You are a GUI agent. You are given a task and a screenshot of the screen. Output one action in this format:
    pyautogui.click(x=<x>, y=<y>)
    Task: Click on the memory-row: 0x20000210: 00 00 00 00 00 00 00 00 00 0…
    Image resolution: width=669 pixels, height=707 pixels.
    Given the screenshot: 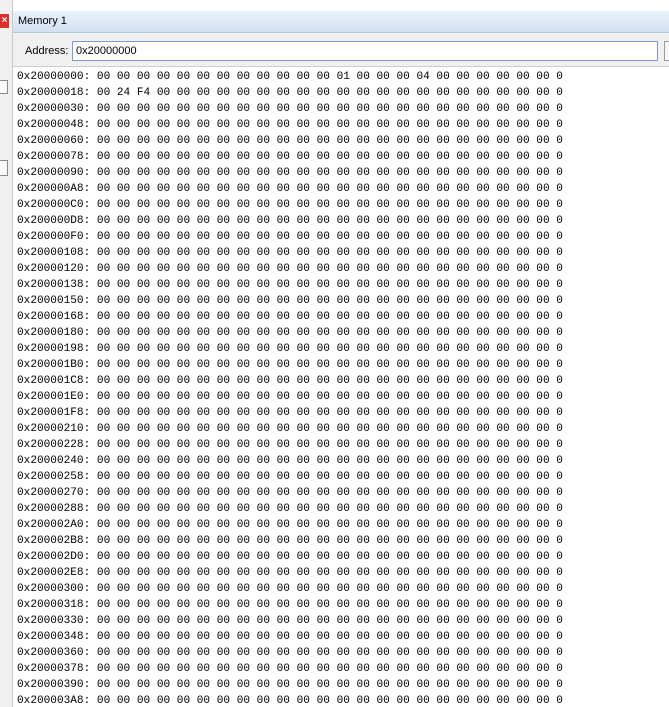 What is the action you would take?
    pyautogui.click(x=343, y=429)
    